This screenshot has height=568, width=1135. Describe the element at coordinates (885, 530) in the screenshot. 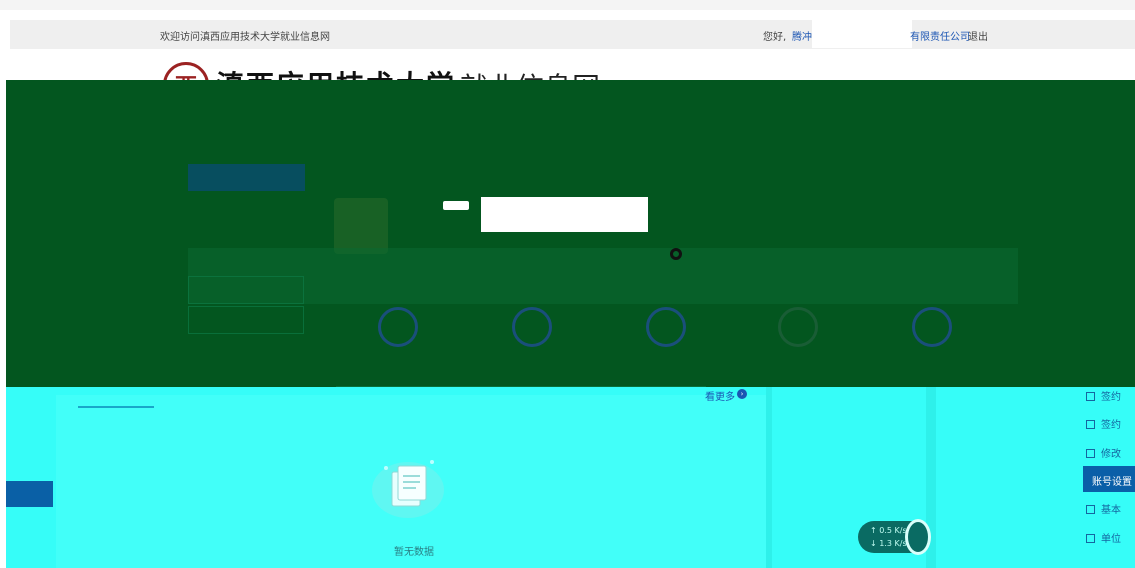

I see `upload-value: 0.5` at that location.